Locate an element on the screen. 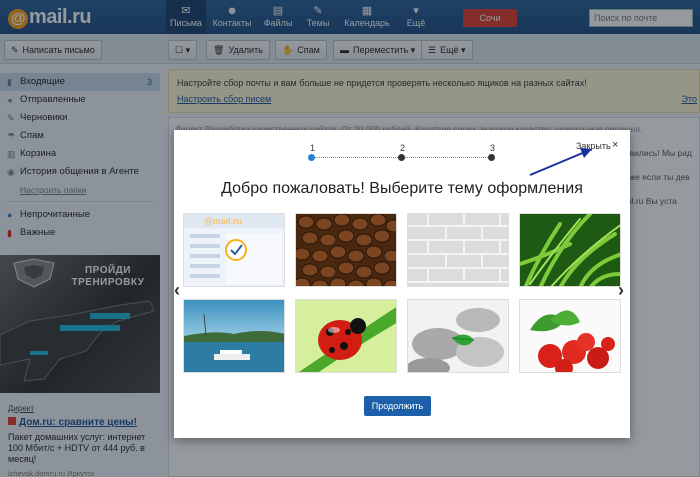 This screenshot has width=700, height=477. theme-tile-coffee is located at coordinates (346, 250).